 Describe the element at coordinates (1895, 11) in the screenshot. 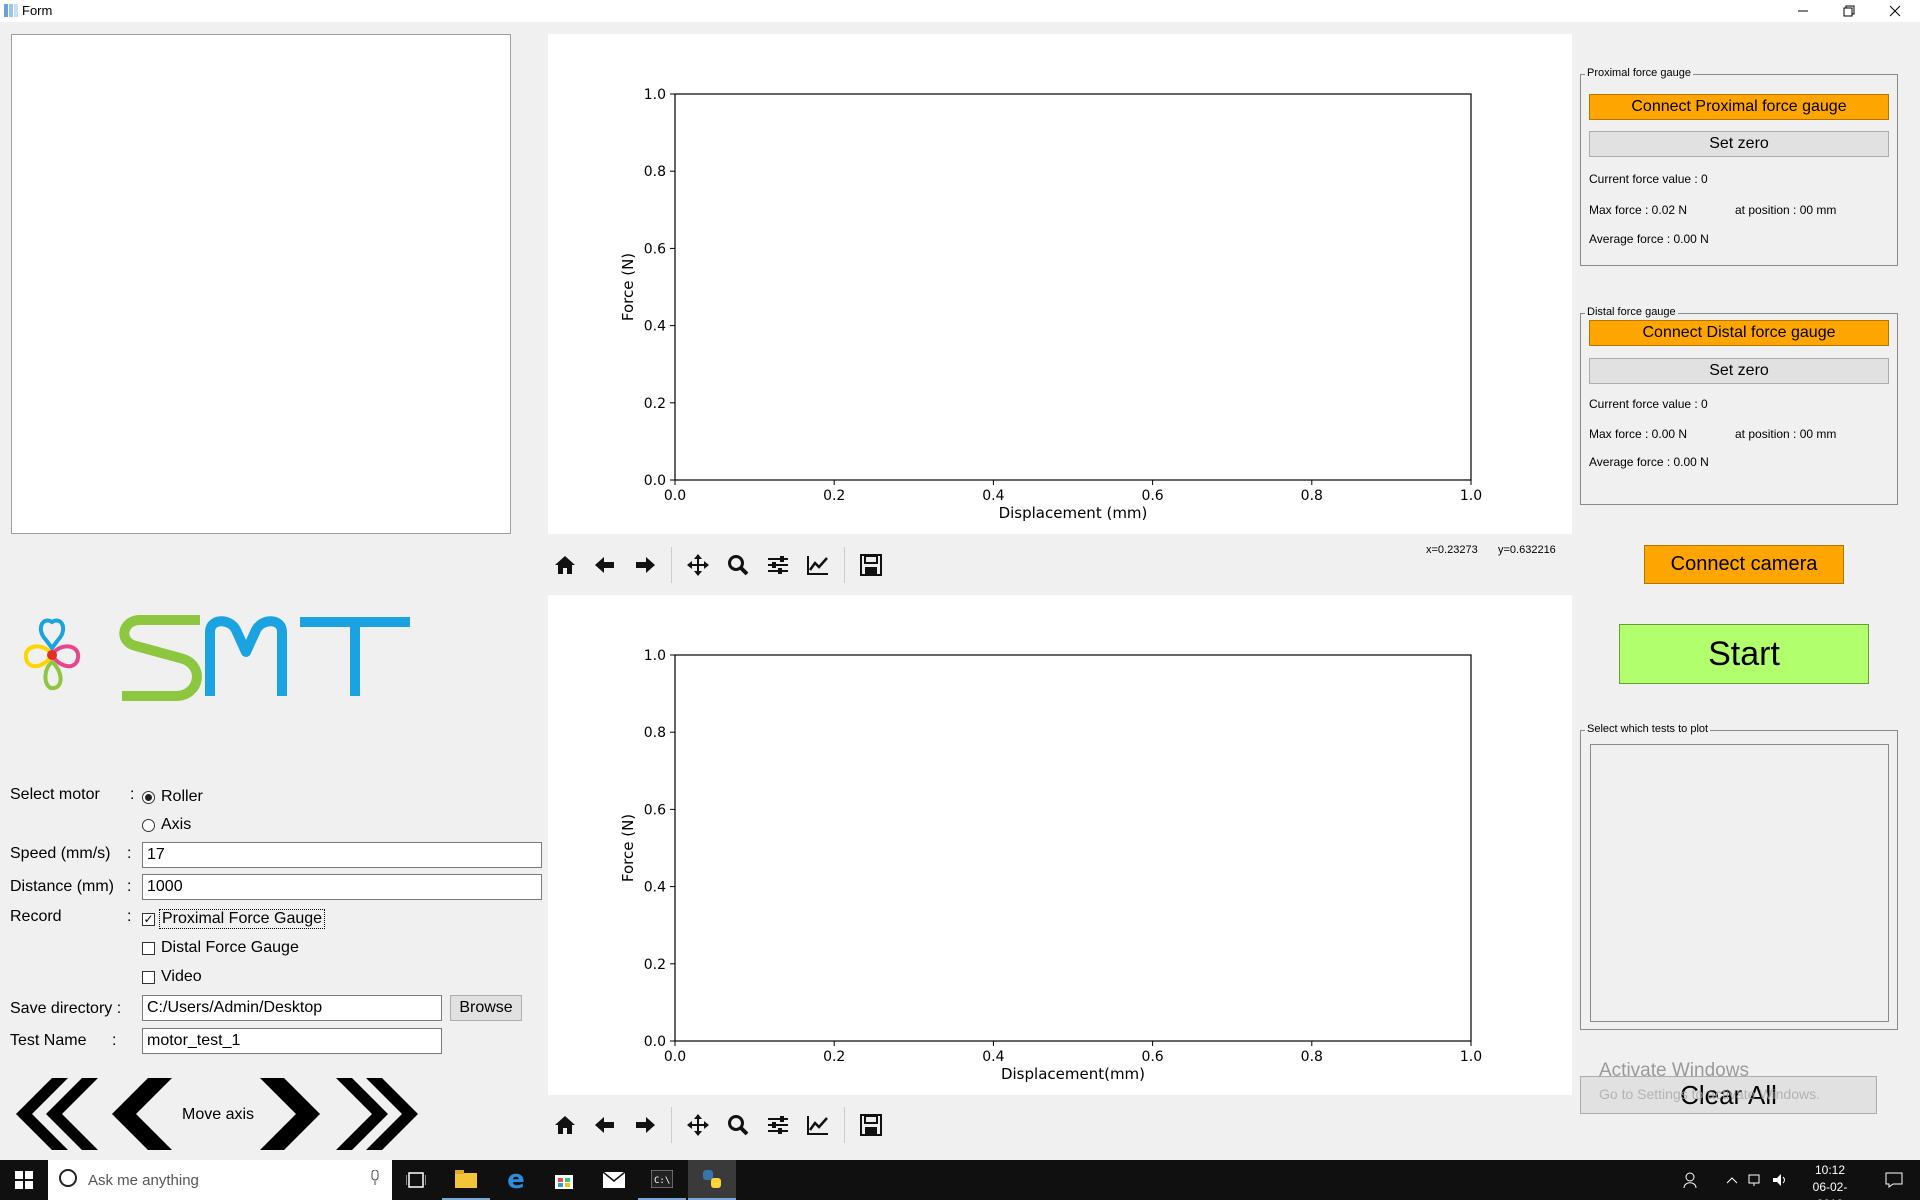

I see `close-icon` at that location.